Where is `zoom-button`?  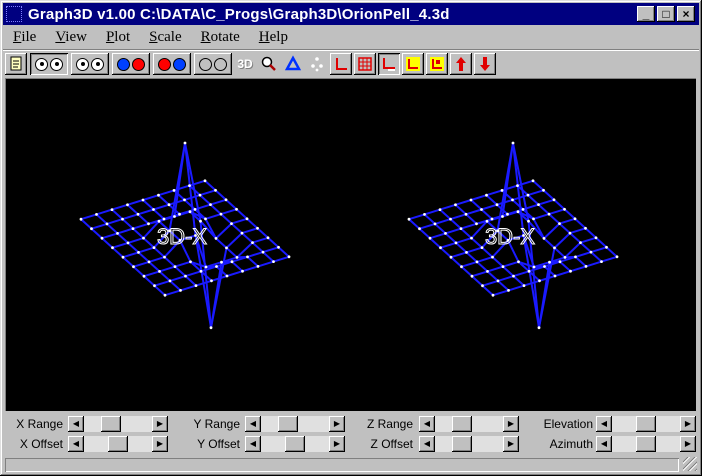
zoom-button is located at coordinates (269, 64).